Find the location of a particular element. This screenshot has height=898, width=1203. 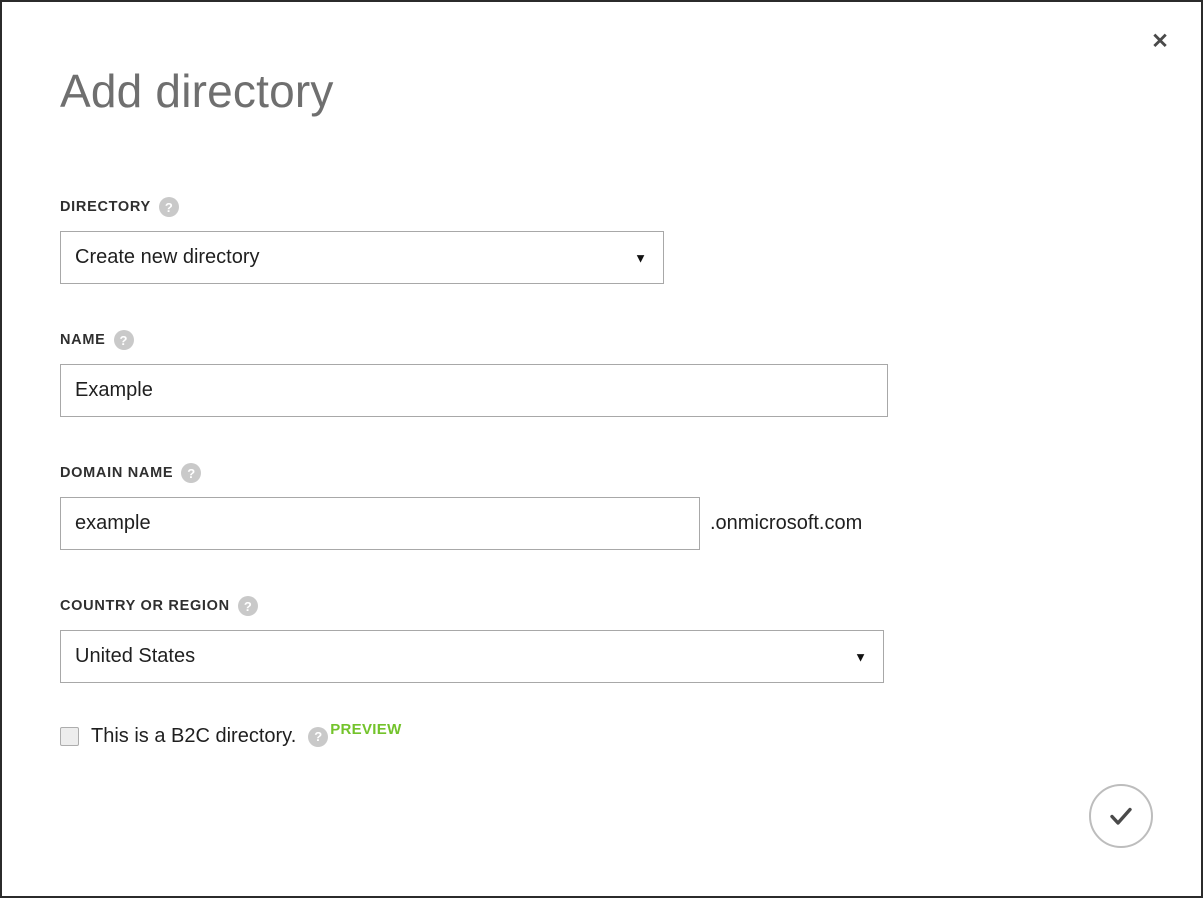

directory-select-value: Create new directory is located at coordinates (167, 257).